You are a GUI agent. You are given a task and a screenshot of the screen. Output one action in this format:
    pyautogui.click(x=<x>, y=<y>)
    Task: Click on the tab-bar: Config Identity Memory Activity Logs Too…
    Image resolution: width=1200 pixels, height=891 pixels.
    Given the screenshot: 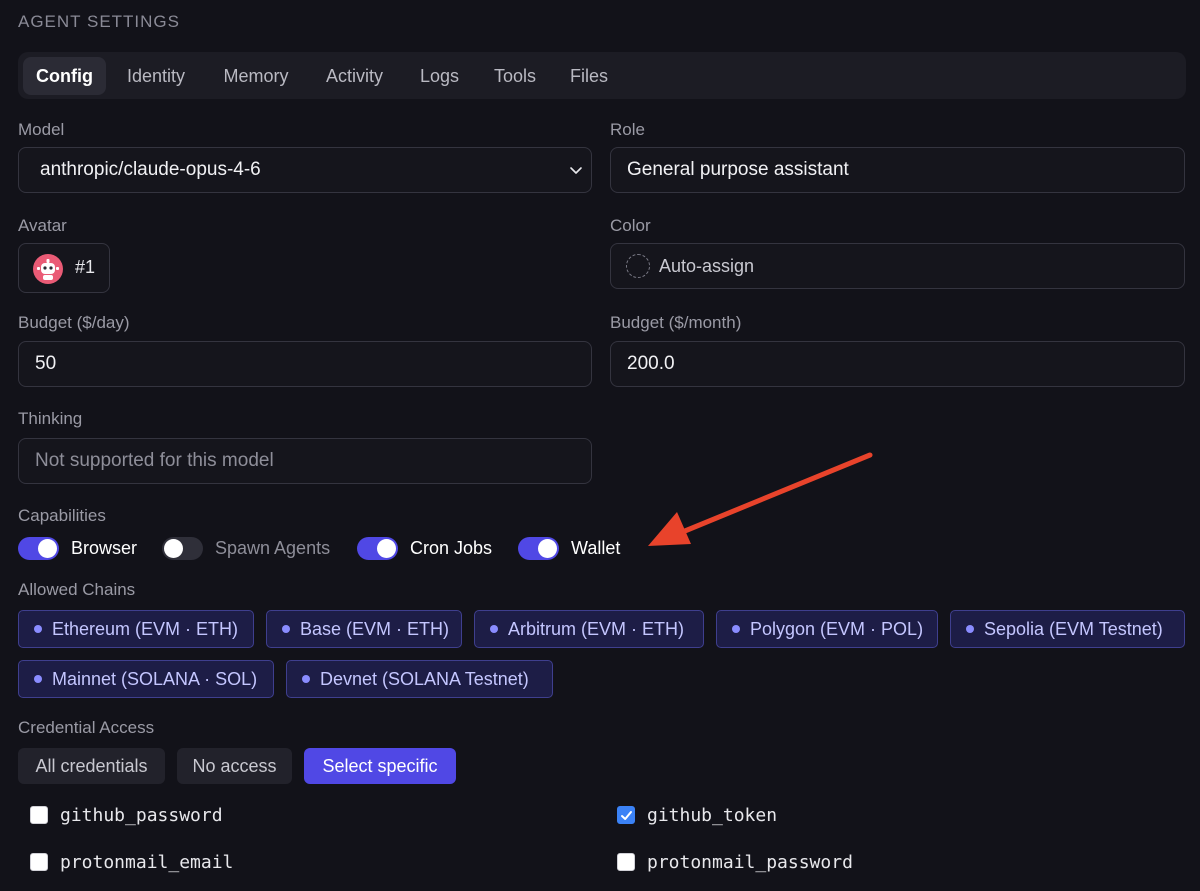 What is the action you would take?
    pyautogui.click(x=602, y=75)
    